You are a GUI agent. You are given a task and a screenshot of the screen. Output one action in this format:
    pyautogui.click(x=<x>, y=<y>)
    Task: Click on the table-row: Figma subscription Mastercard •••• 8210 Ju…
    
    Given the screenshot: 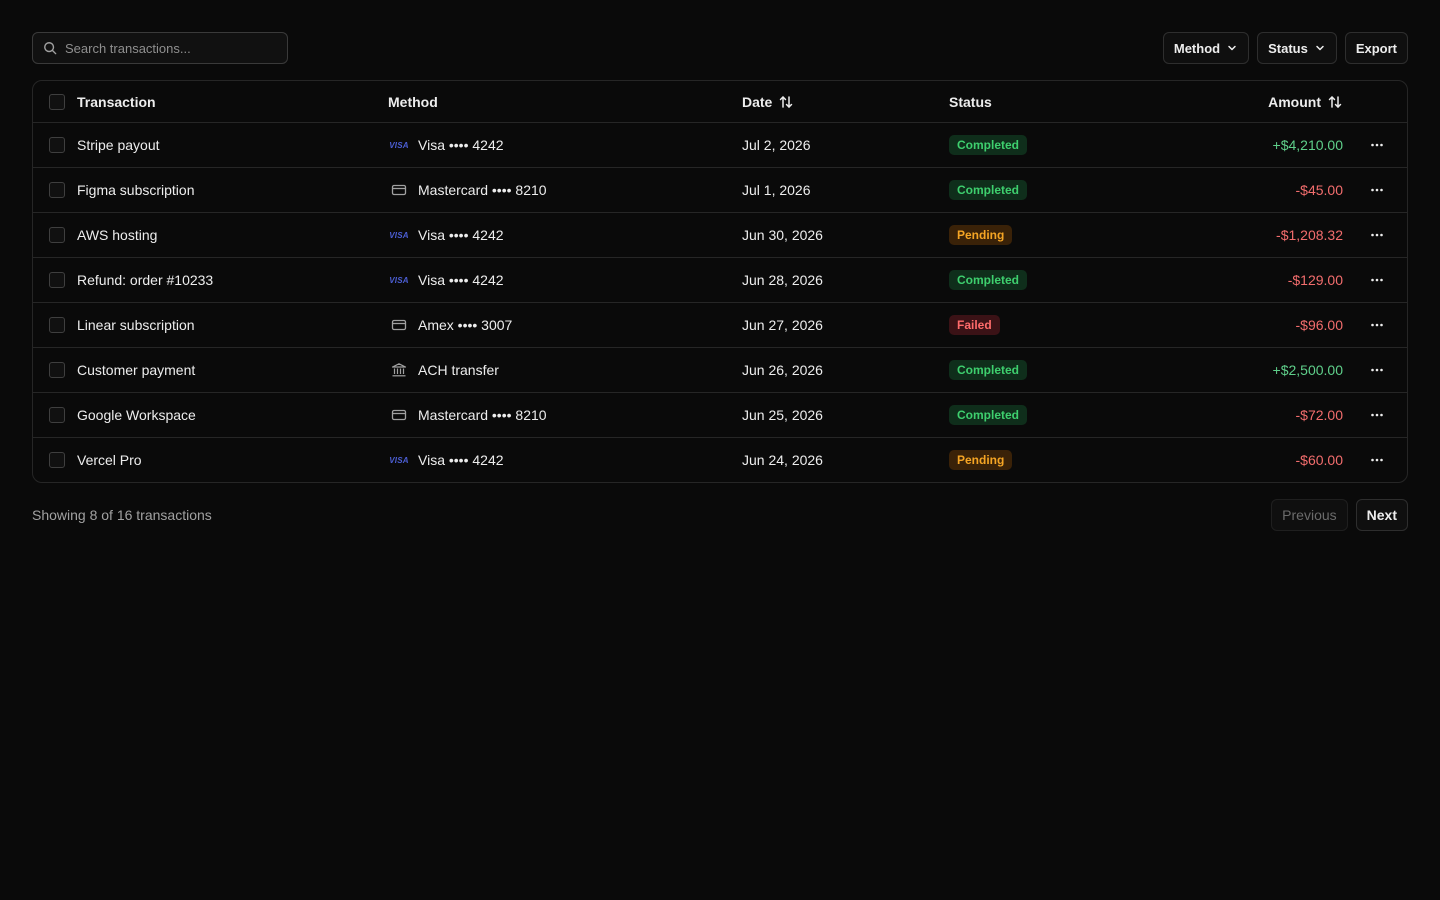 What is the action you would take?
    pyautogui.click(x=720, y=189)
    